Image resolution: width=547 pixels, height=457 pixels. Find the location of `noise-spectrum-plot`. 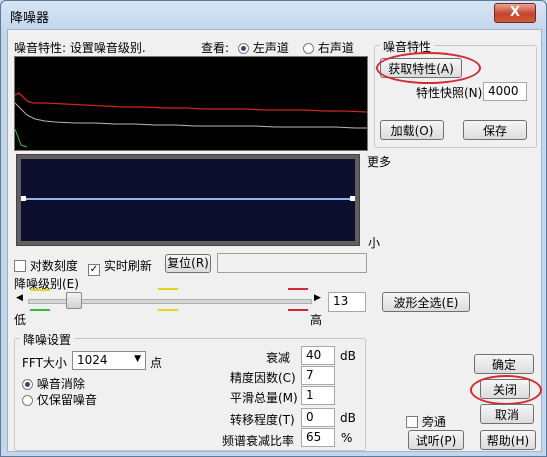

noise-spectrum-plot is located at coordinates (191, 120).